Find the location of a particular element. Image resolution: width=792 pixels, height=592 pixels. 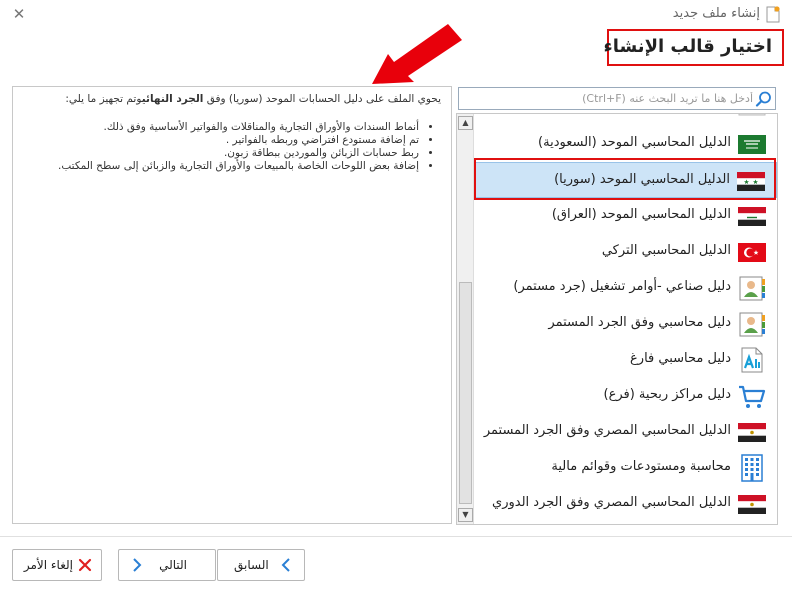

heading-highlight: اختيار قالب الإنشاء is located at coordinates (693, 47).